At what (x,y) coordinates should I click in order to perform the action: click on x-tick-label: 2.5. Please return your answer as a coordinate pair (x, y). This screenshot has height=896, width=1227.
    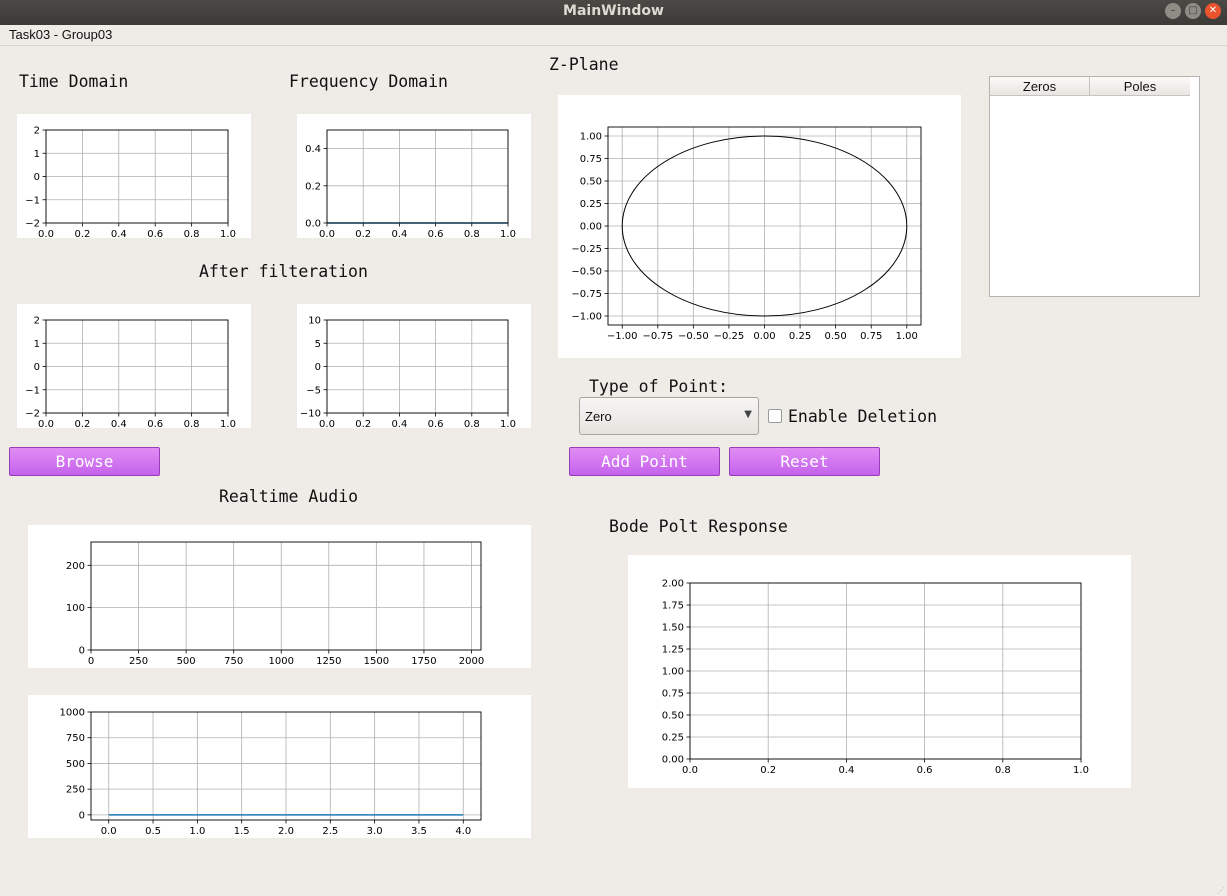
    Looking at the image, I should click on (330, 831).